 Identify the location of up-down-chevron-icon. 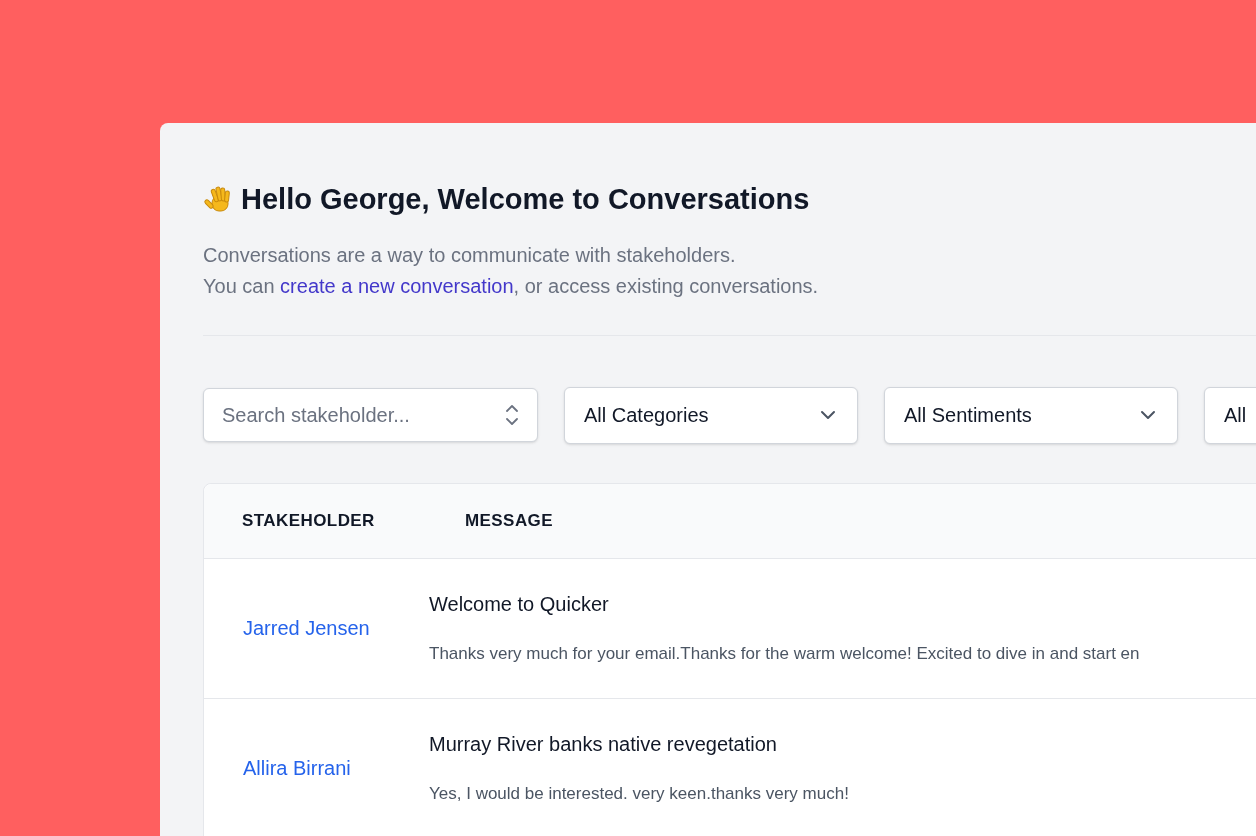
(512, 415).